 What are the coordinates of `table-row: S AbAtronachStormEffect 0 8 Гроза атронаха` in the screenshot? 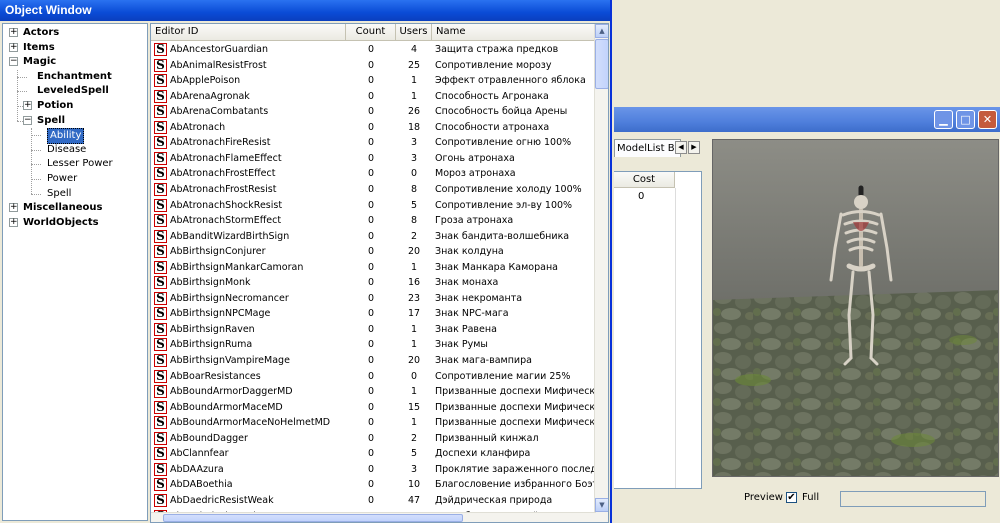 It's located at (373, 221).